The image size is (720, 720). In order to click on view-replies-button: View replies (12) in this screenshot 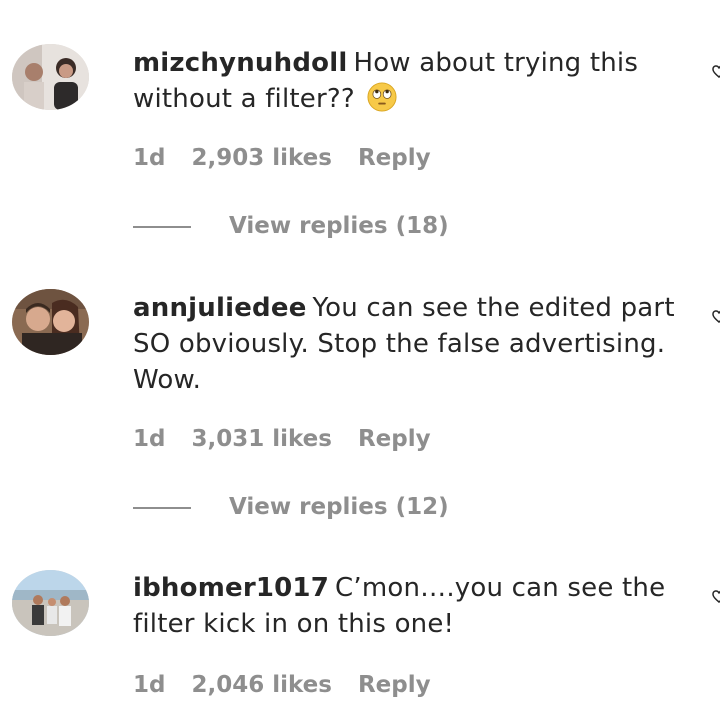, I will do `click(291, 507)`.